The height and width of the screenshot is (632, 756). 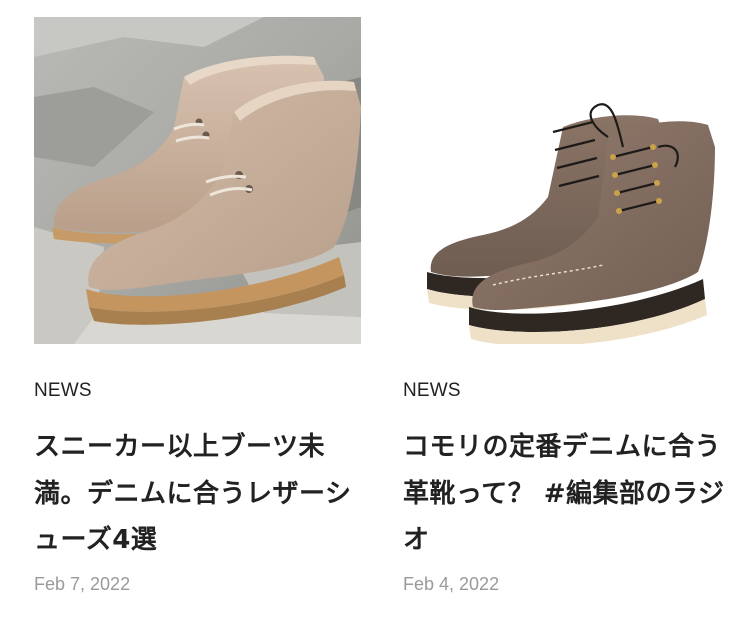 I want to click on article-title: コモリの定番デニムに合う革靴って？ #編集部のラジオ, so click(x=568, y=494).